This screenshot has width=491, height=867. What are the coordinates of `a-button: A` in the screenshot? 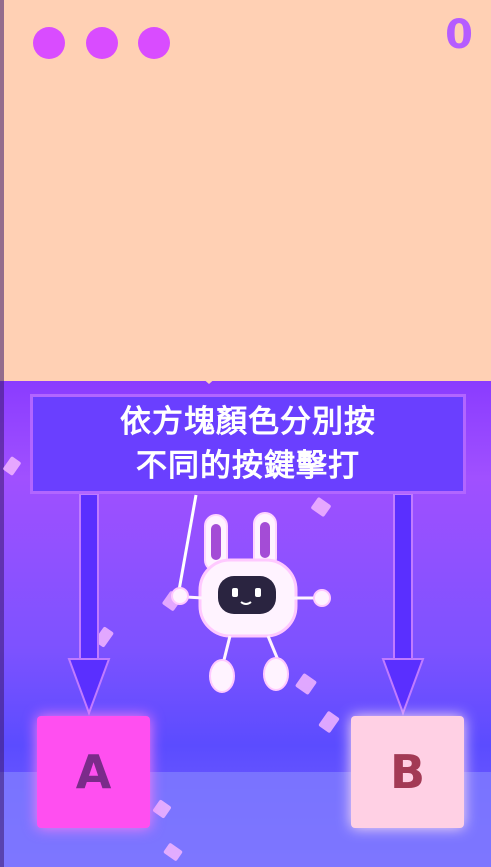 It's located at (93, 772).